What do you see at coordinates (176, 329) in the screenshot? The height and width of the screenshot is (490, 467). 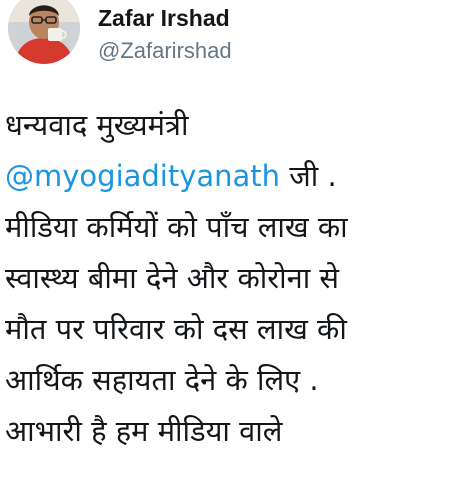 I see `tweet-text-line: मौत पर परिवार को दस लाख की` at bounding box center [176, 329].